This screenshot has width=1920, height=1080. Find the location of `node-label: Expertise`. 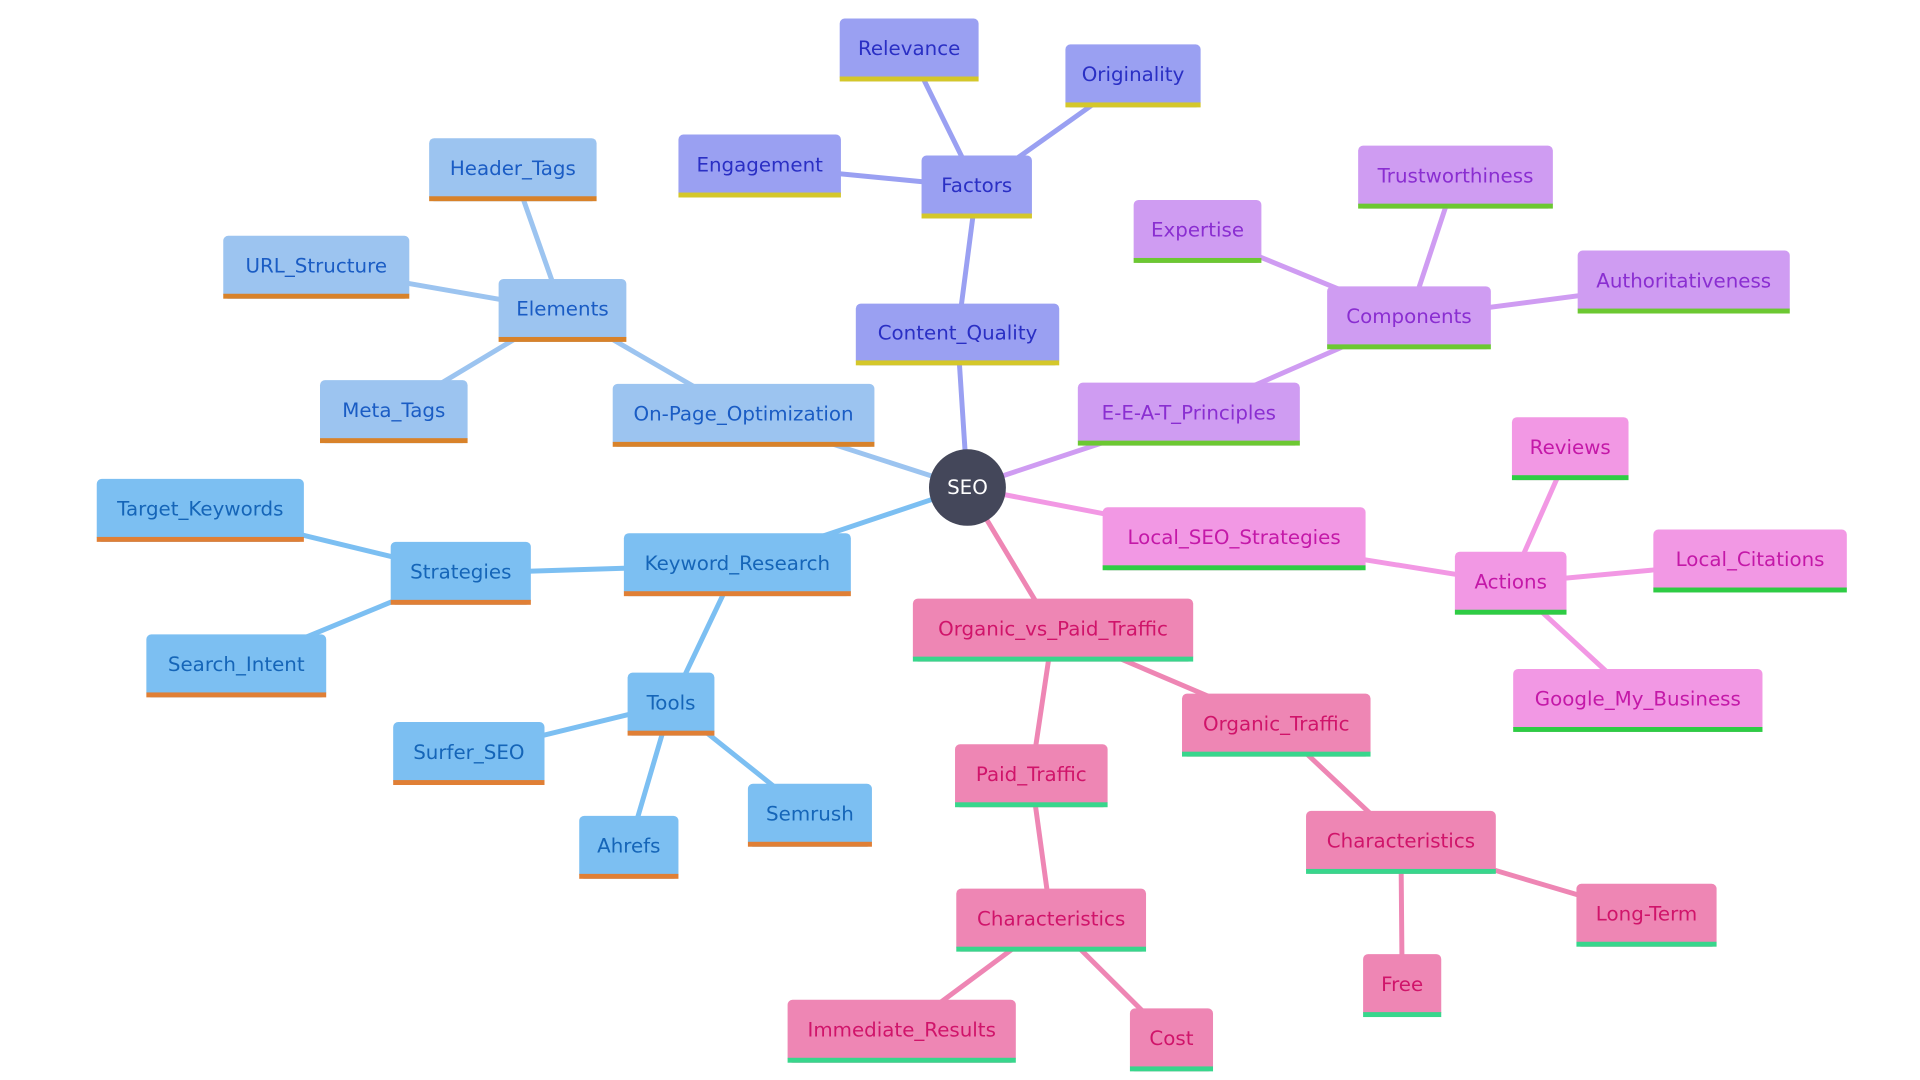

node-label: Expertise is located at coordinates (1197, 230).